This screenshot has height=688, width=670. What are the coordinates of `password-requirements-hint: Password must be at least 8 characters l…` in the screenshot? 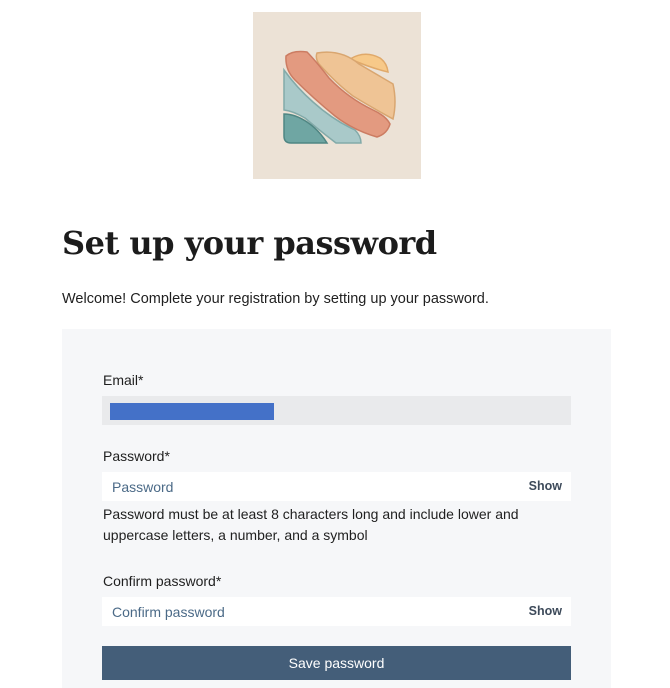 It's located at (311, 524).